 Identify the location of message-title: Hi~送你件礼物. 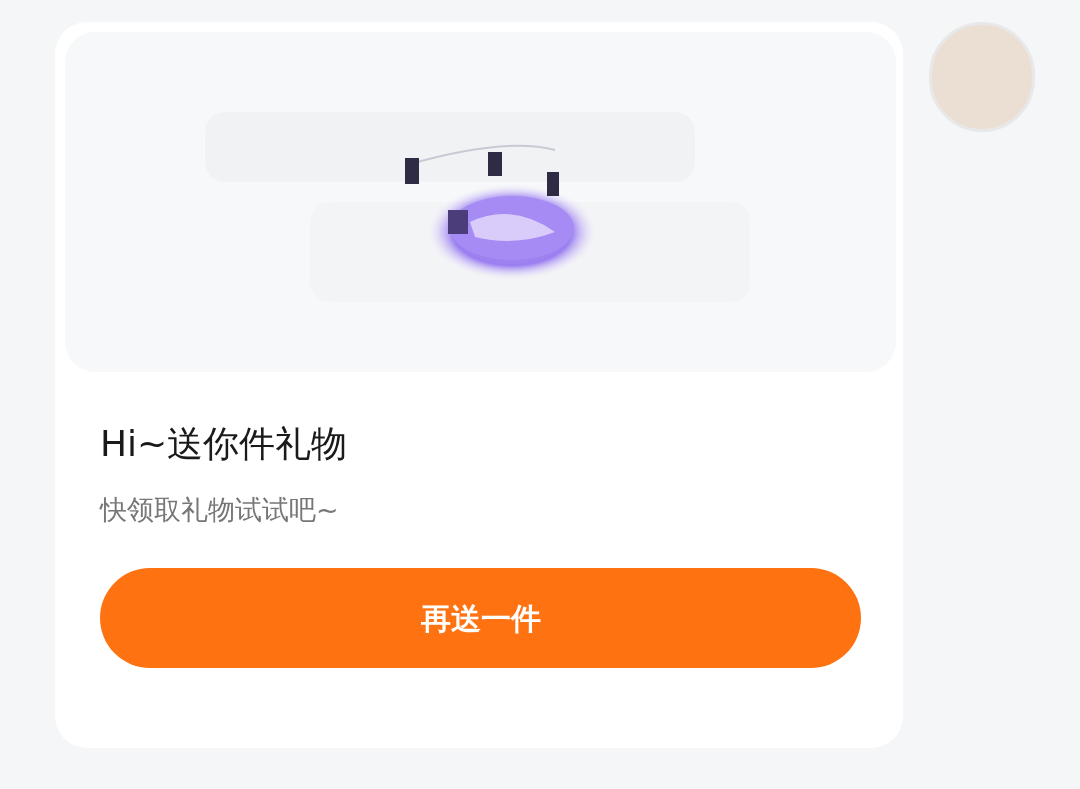
(224, 444).